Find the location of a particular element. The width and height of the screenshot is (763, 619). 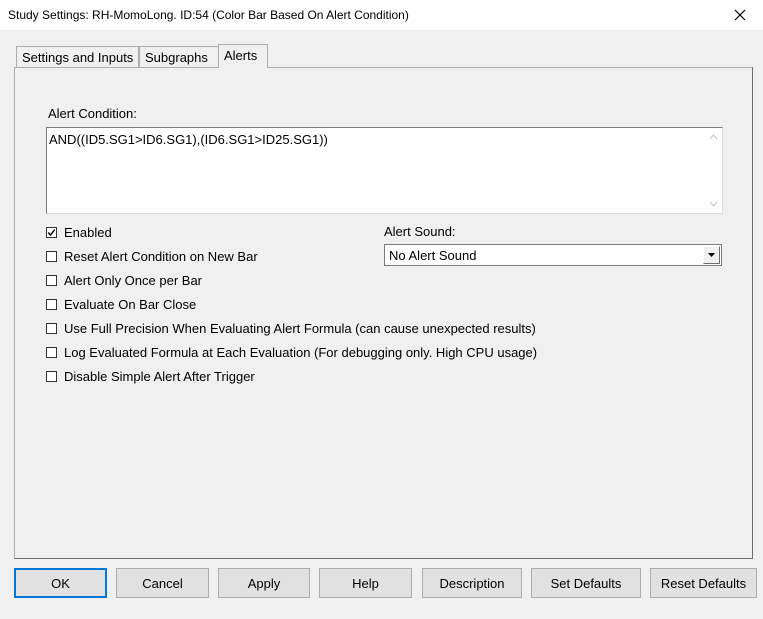

tab-label: Alerts is located at coordinates (241, 55).